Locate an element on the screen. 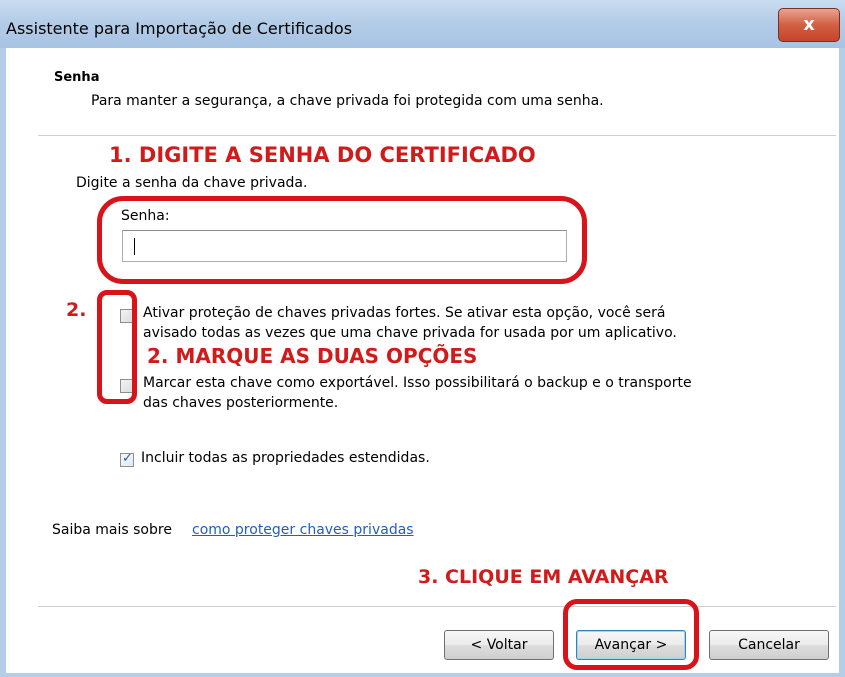 The image size is (845, 677). password-label: Senha: is located at coordinates (145, 216).